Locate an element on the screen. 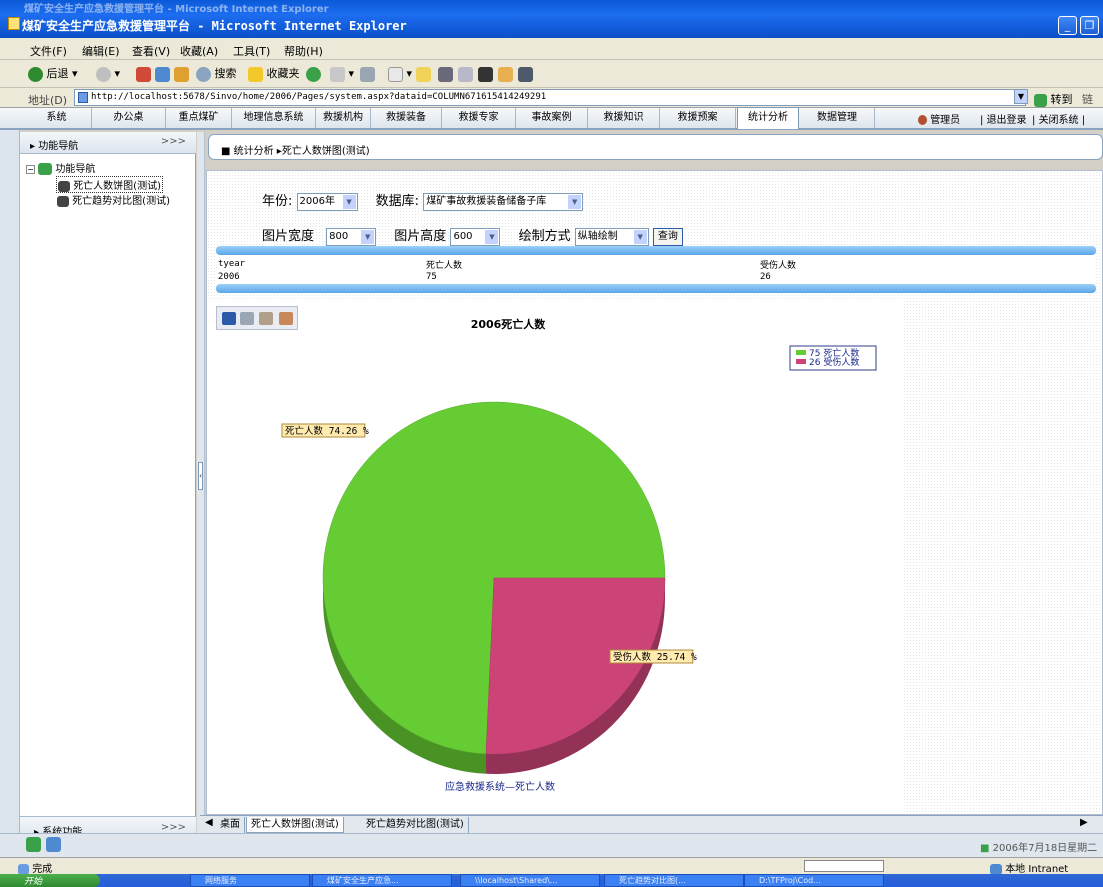  stop-button is located at coordinates (143, 74).